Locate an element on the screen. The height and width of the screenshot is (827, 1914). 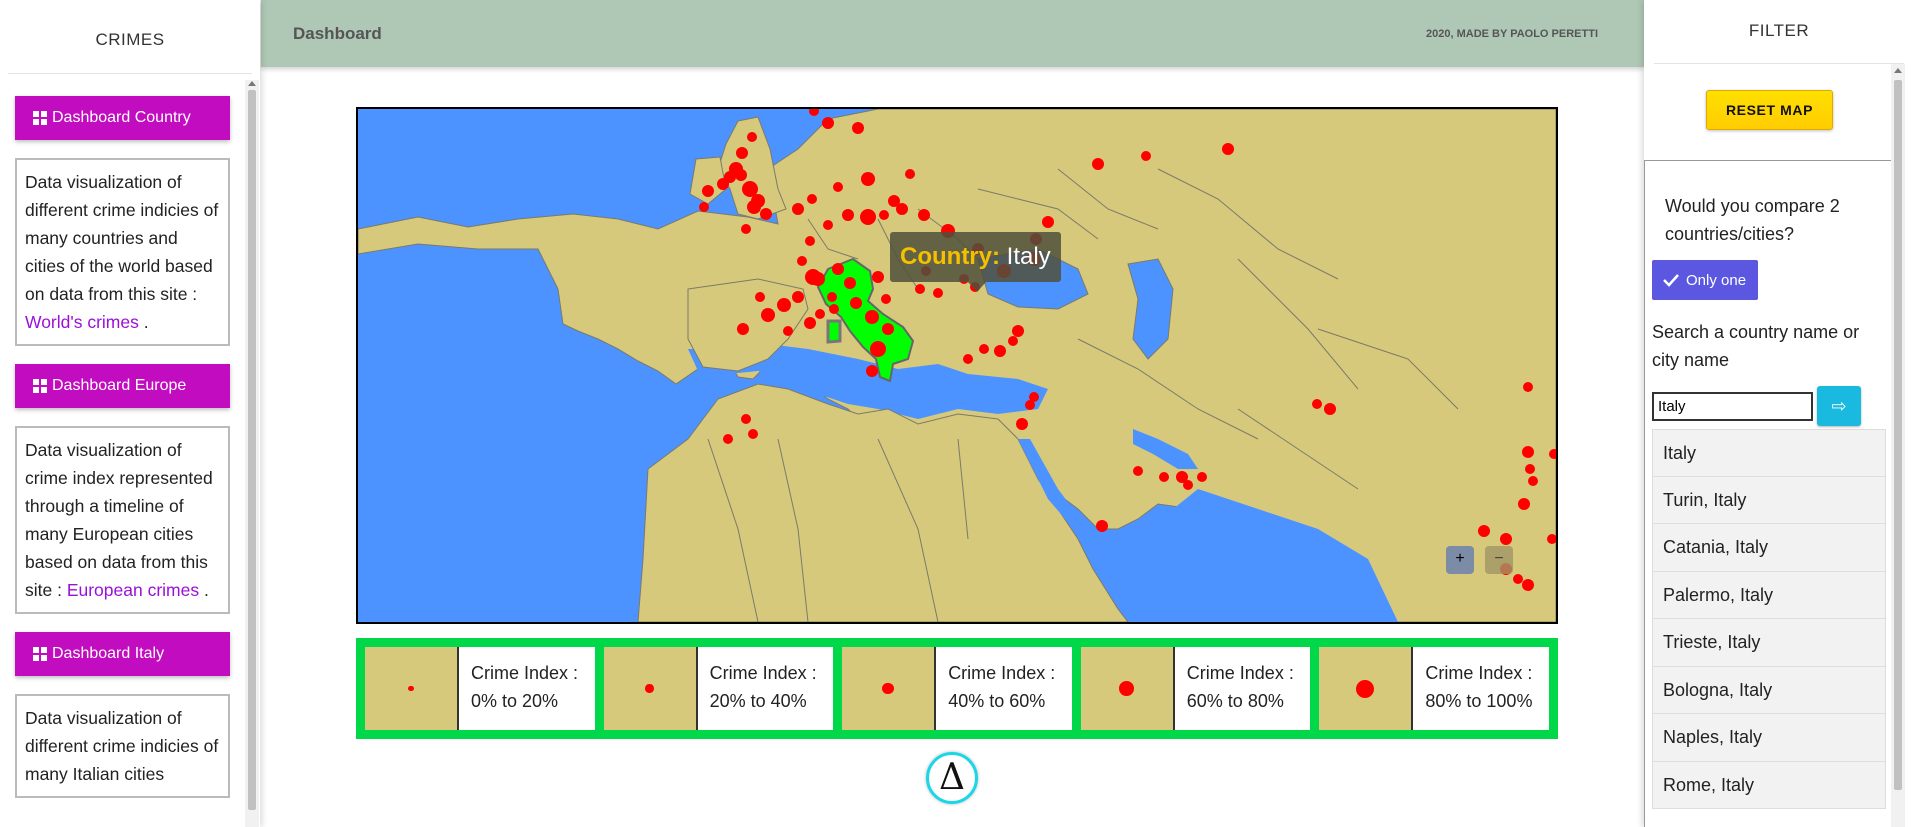
search-result-item: Catania, Italy is located at coordinates (1769, 548).